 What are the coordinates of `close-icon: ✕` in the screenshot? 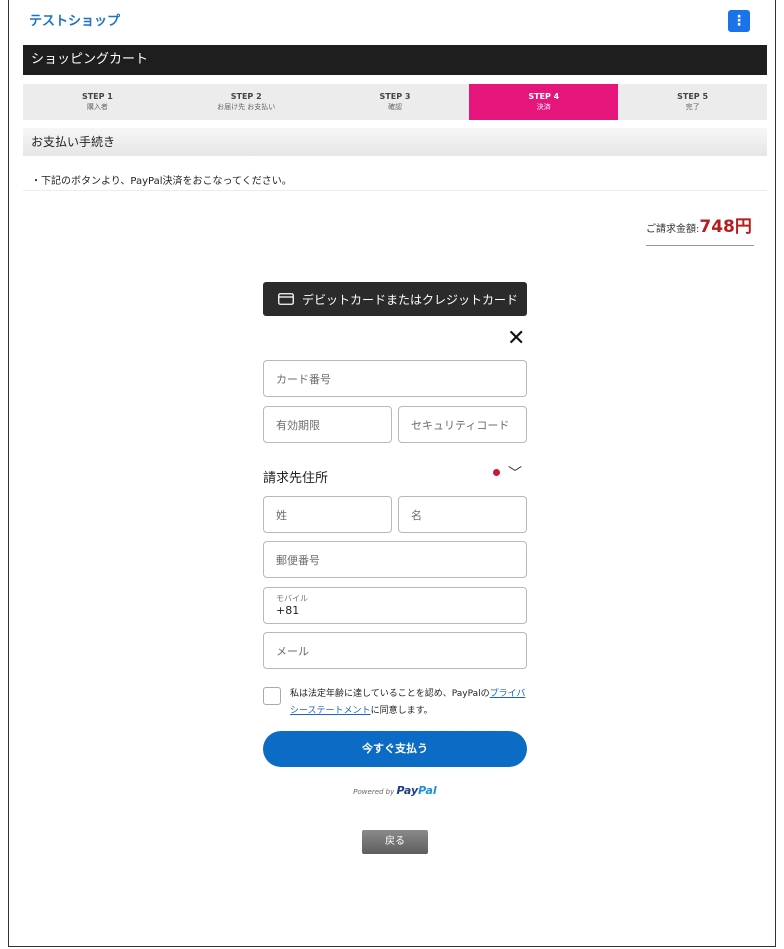 It's located at (516, 339).